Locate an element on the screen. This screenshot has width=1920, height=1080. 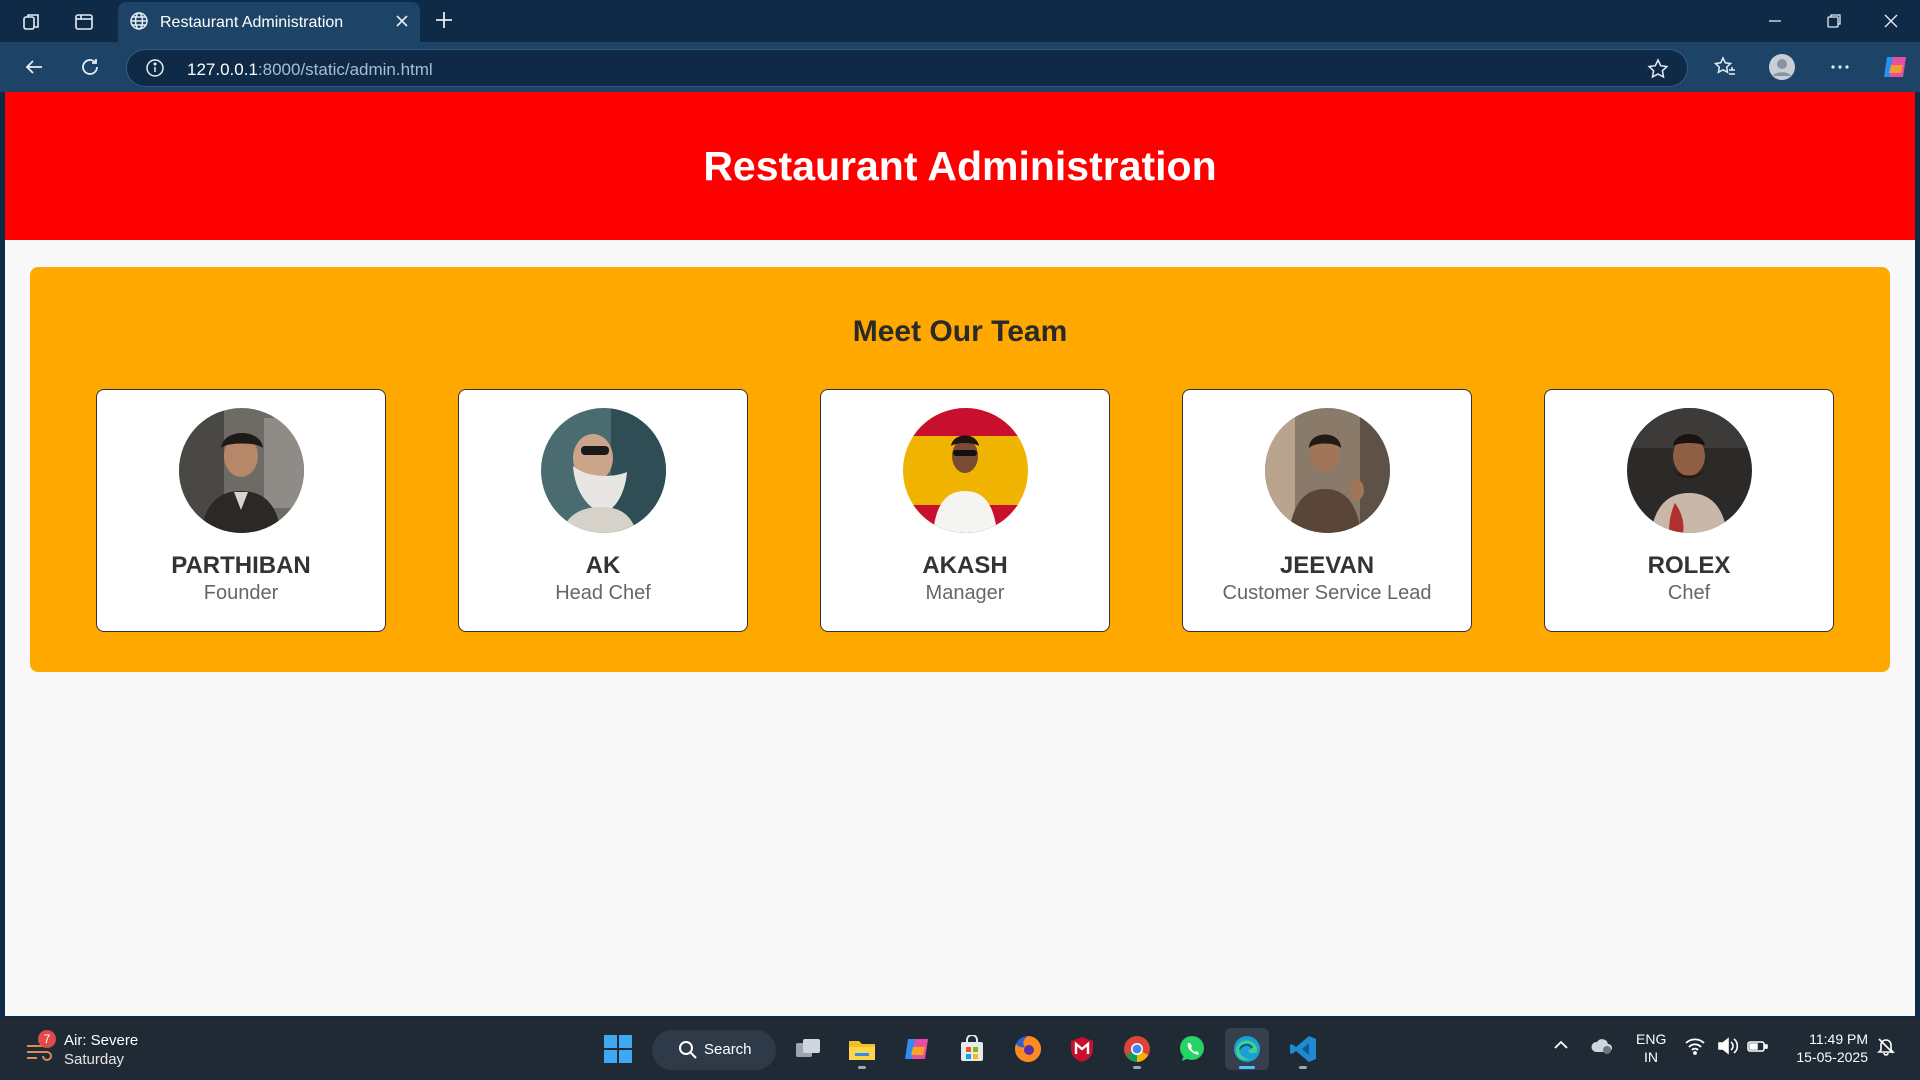
restore-button is located at coordinates (1834, 21).